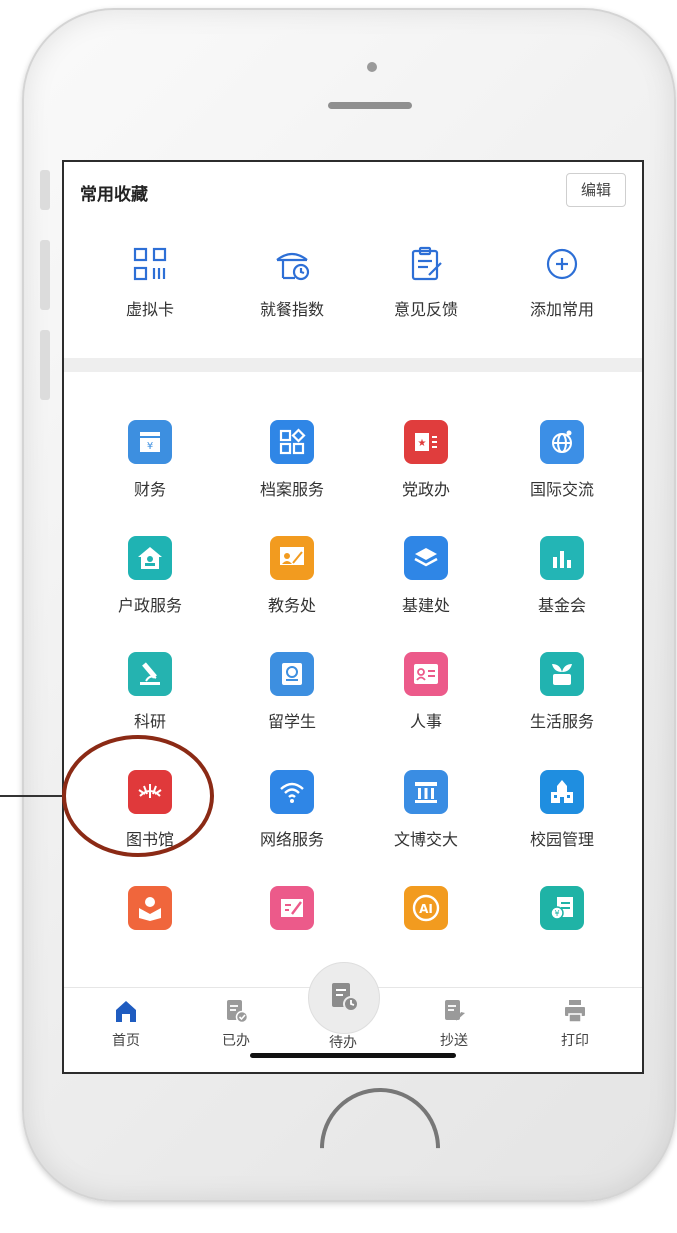 The image size is (677, 1233). Describe the element at coordinates (372, 67) in the screenshot. I see `front-camera` at that location.